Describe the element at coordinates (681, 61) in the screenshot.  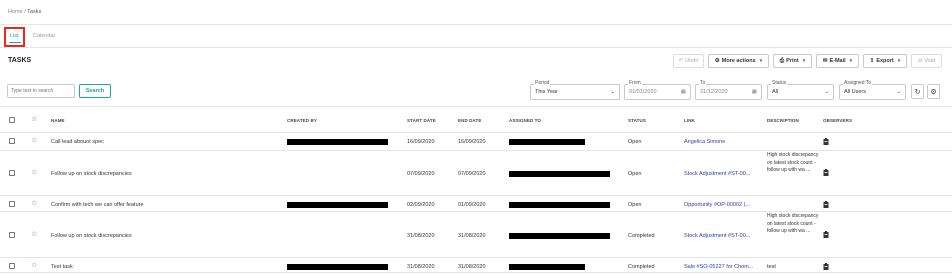
I see `undo-icon: ↶` at that location.